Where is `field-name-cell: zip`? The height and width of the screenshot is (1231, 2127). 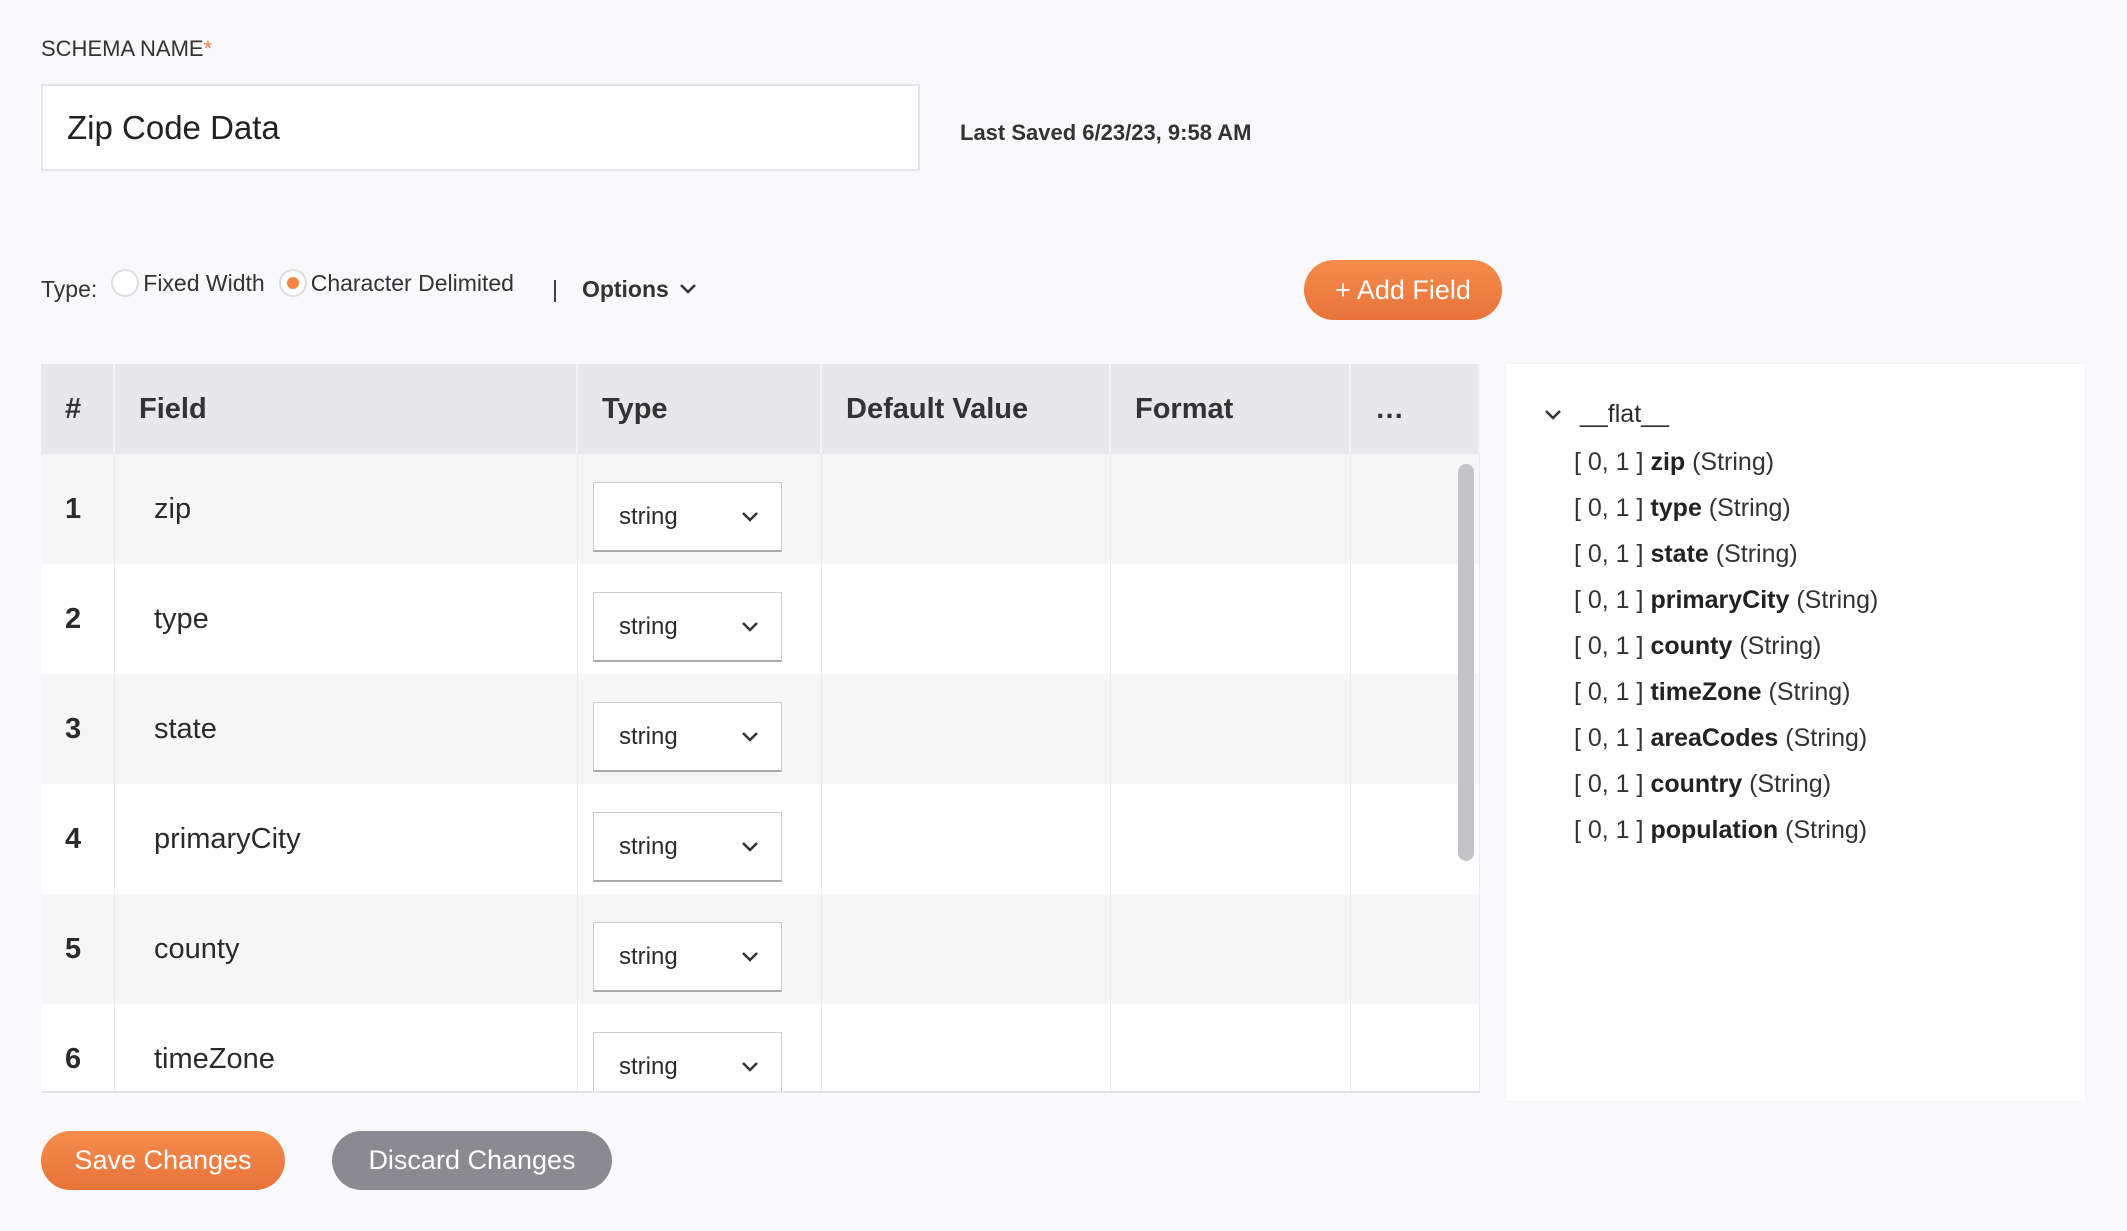
field-name-cell: zip is located at coordinates (346, 509).